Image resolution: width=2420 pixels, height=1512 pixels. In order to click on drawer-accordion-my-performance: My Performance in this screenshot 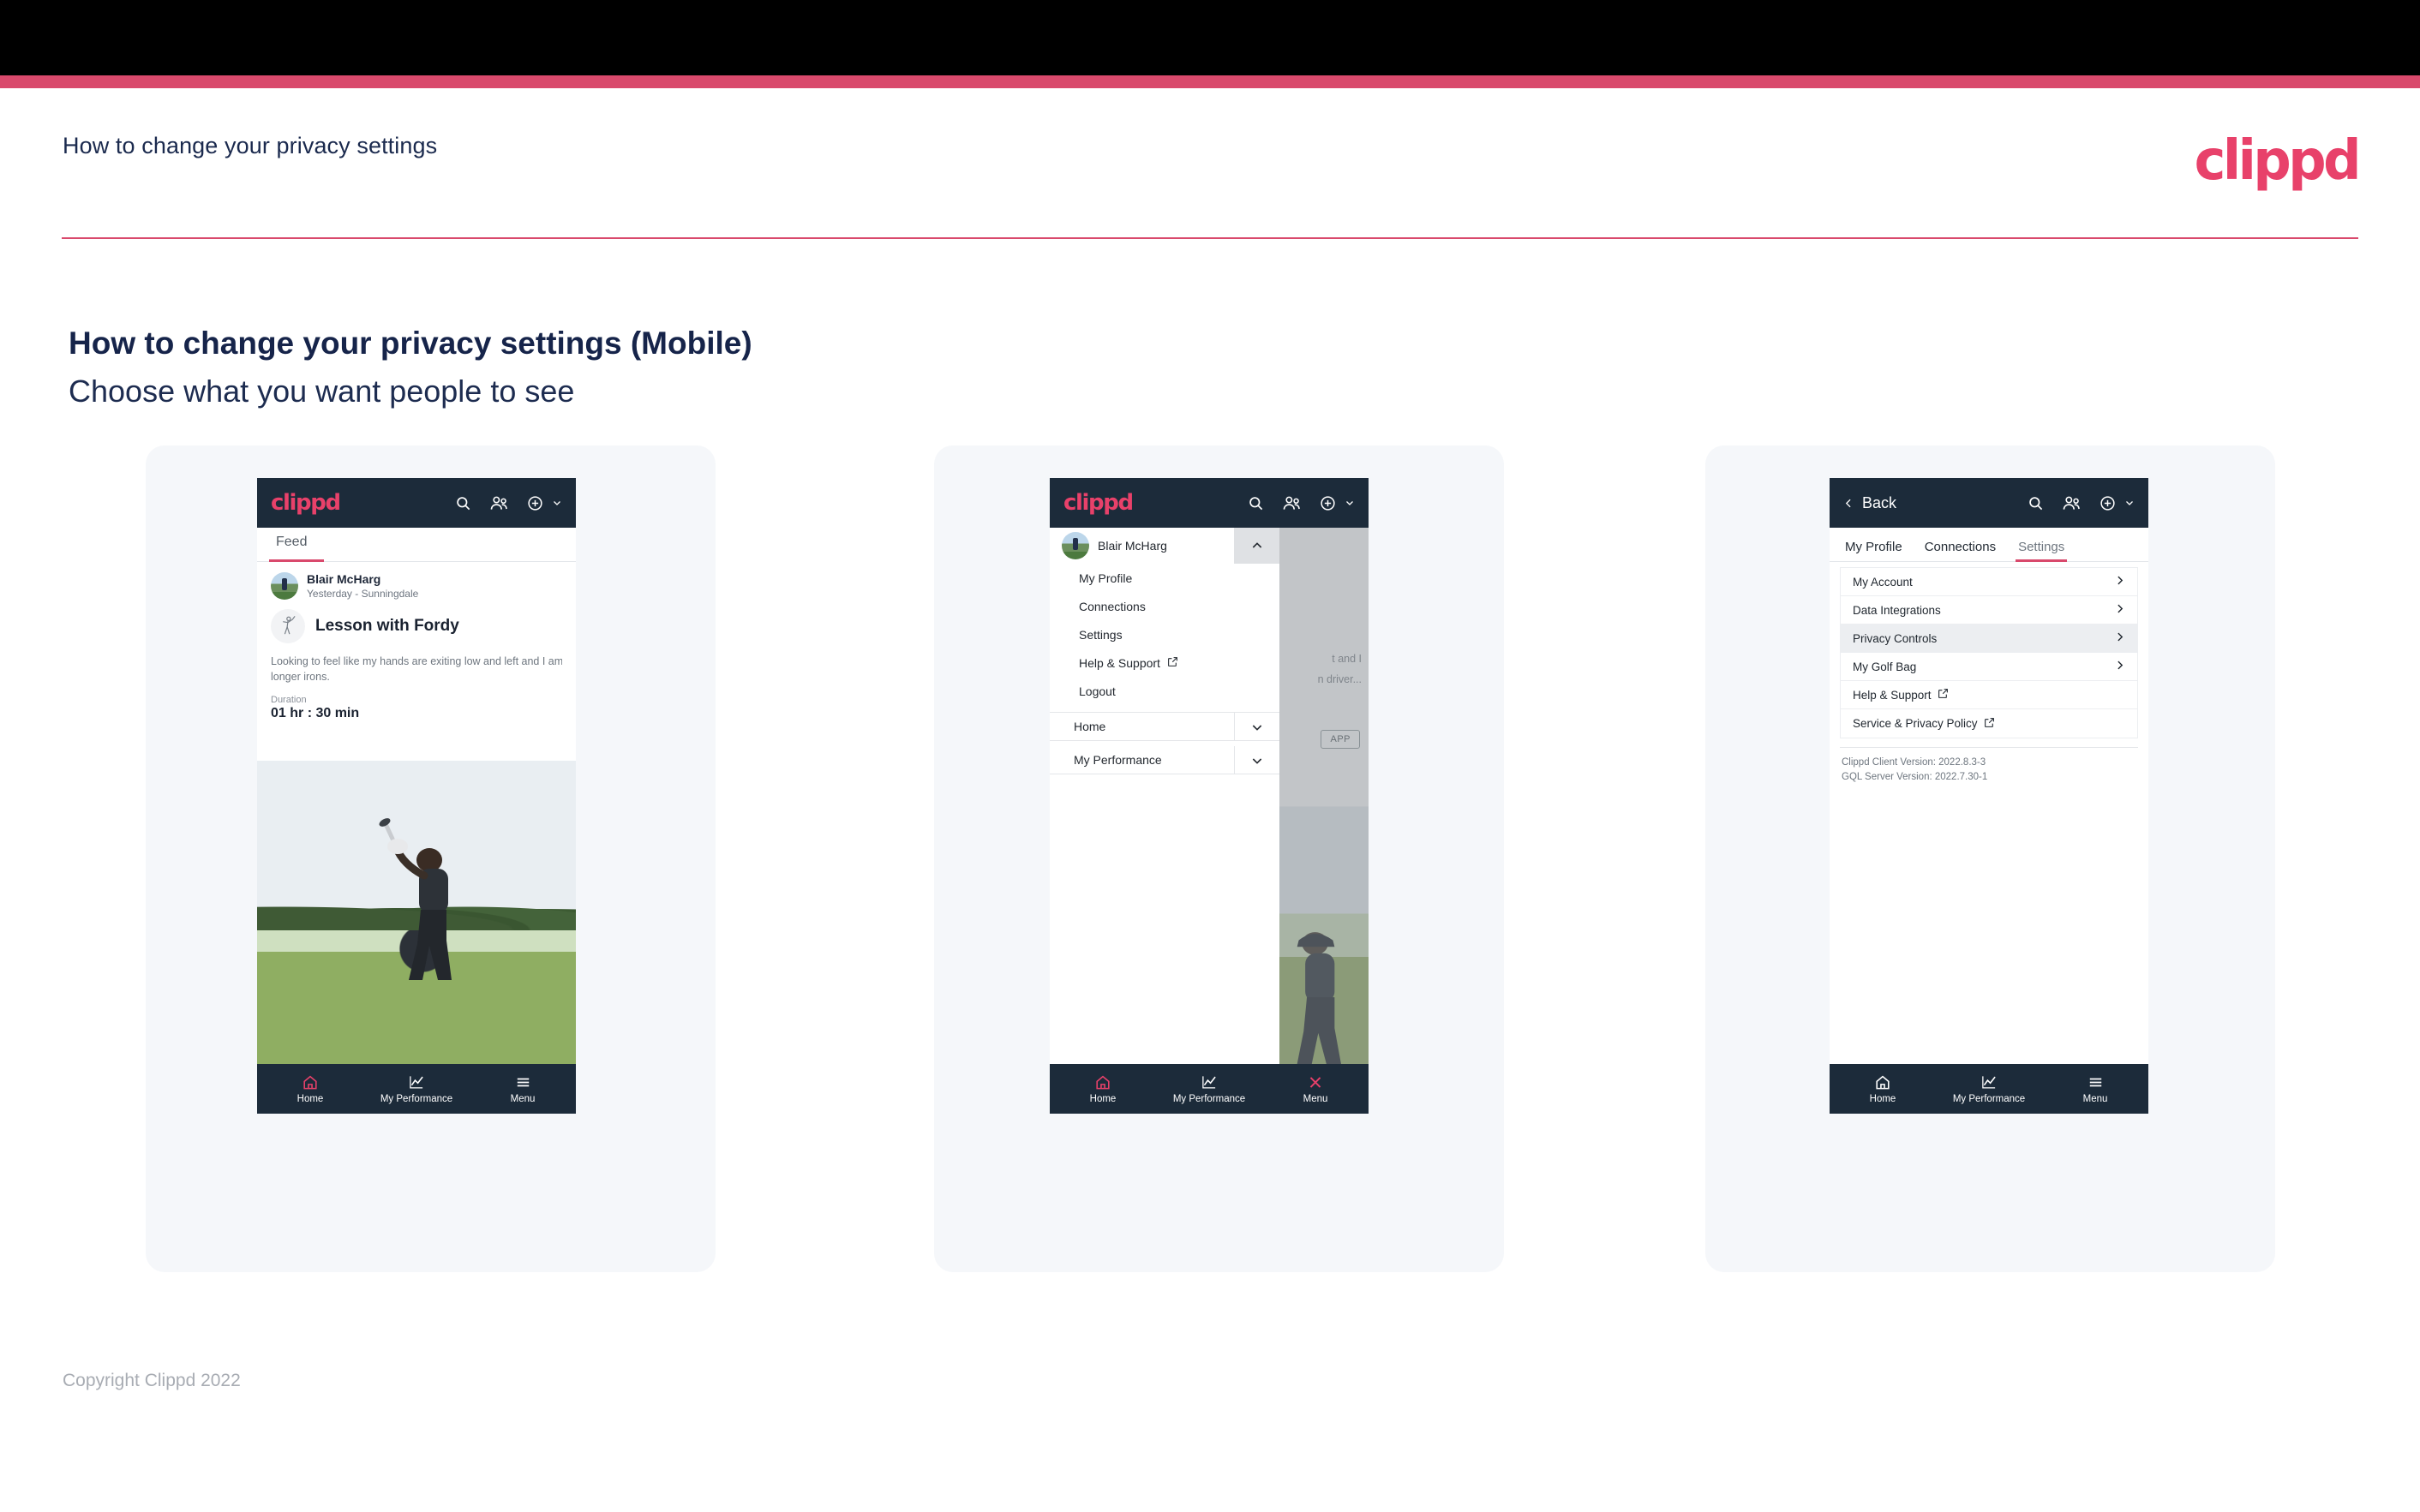, I will do `click(1164, 760)`.